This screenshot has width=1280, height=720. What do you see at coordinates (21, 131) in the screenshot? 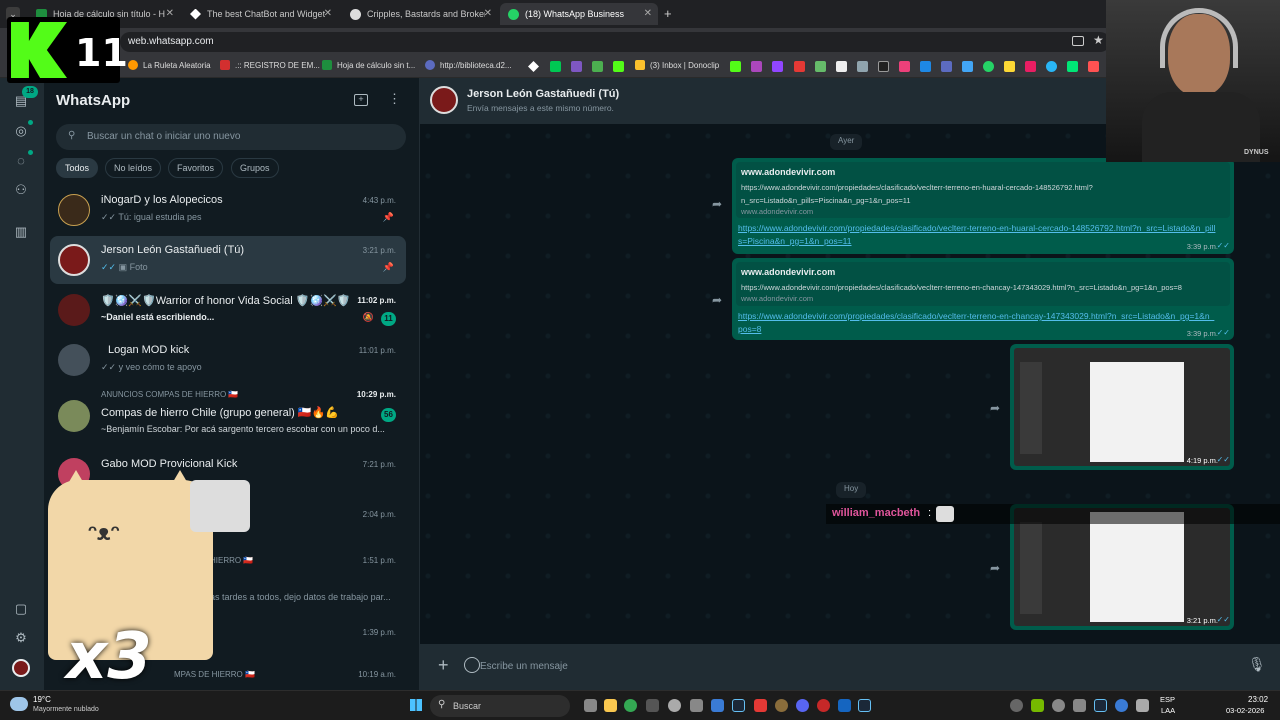
I see `status-icon: ◎` at bounding box center [21, 131].